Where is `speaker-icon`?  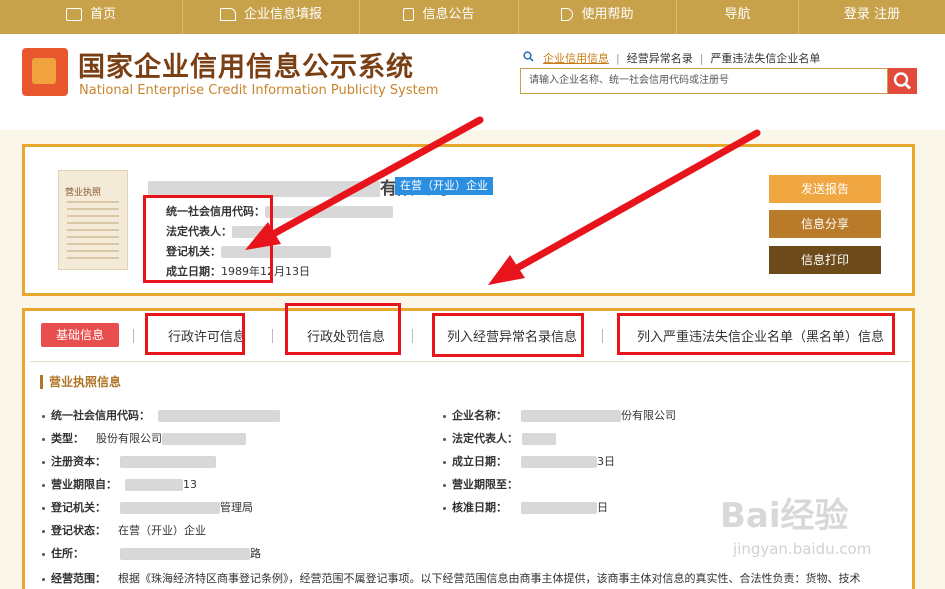 speaker-icon is located at coordinates (567, 14).